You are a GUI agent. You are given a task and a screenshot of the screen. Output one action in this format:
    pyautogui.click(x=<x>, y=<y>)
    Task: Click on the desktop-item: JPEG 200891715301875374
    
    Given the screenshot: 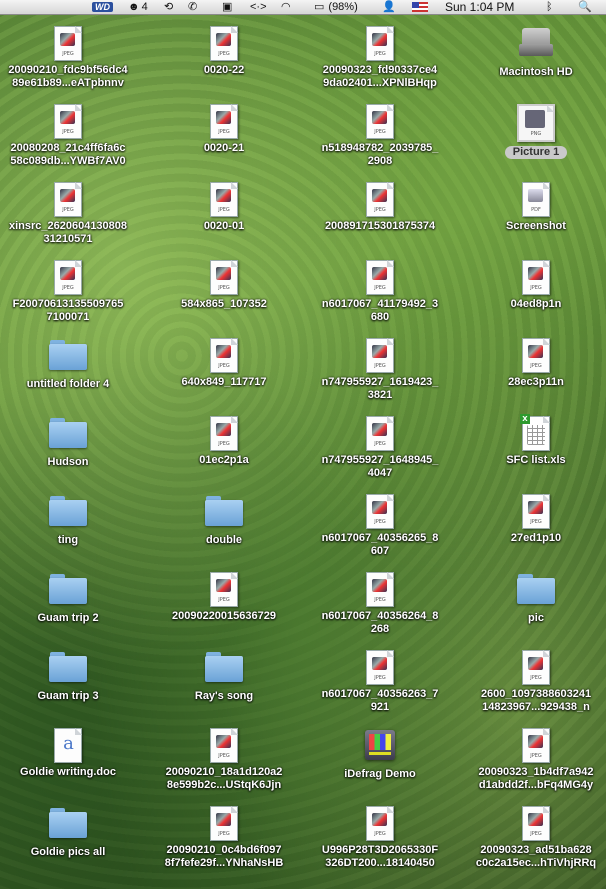 What is the action you would take?
    pyautogui.click(x=380, y=207)
    